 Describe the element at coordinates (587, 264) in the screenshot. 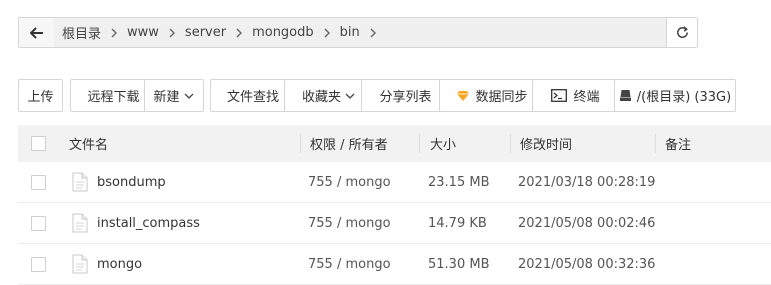

I see `file-mtime: 2021/05/08 00:32:36` at that location.